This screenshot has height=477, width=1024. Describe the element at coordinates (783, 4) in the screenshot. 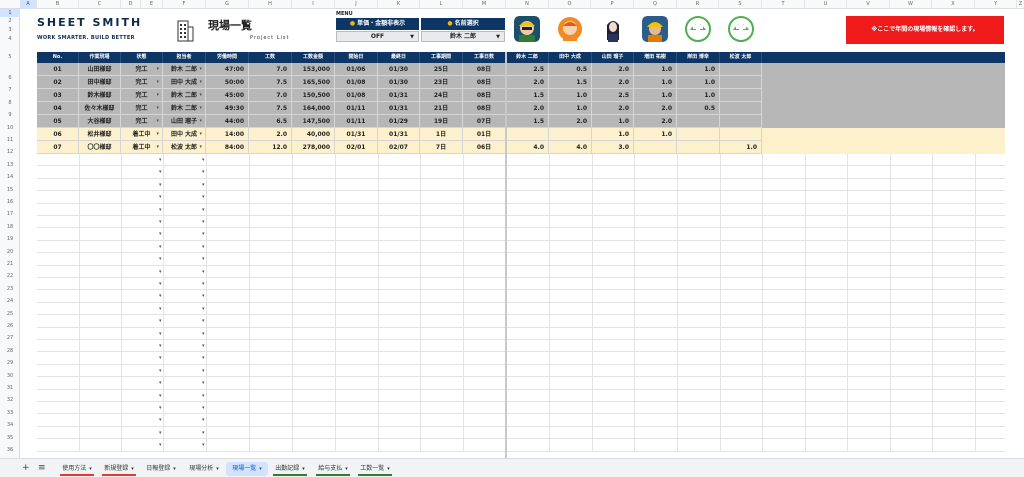

I see `column-header-T: T` at that location.